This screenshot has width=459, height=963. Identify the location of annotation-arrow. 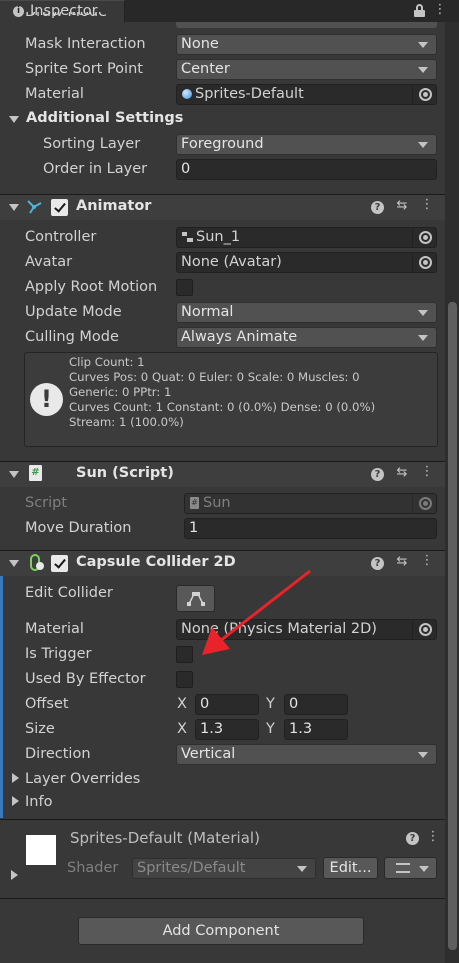
(256, 612).